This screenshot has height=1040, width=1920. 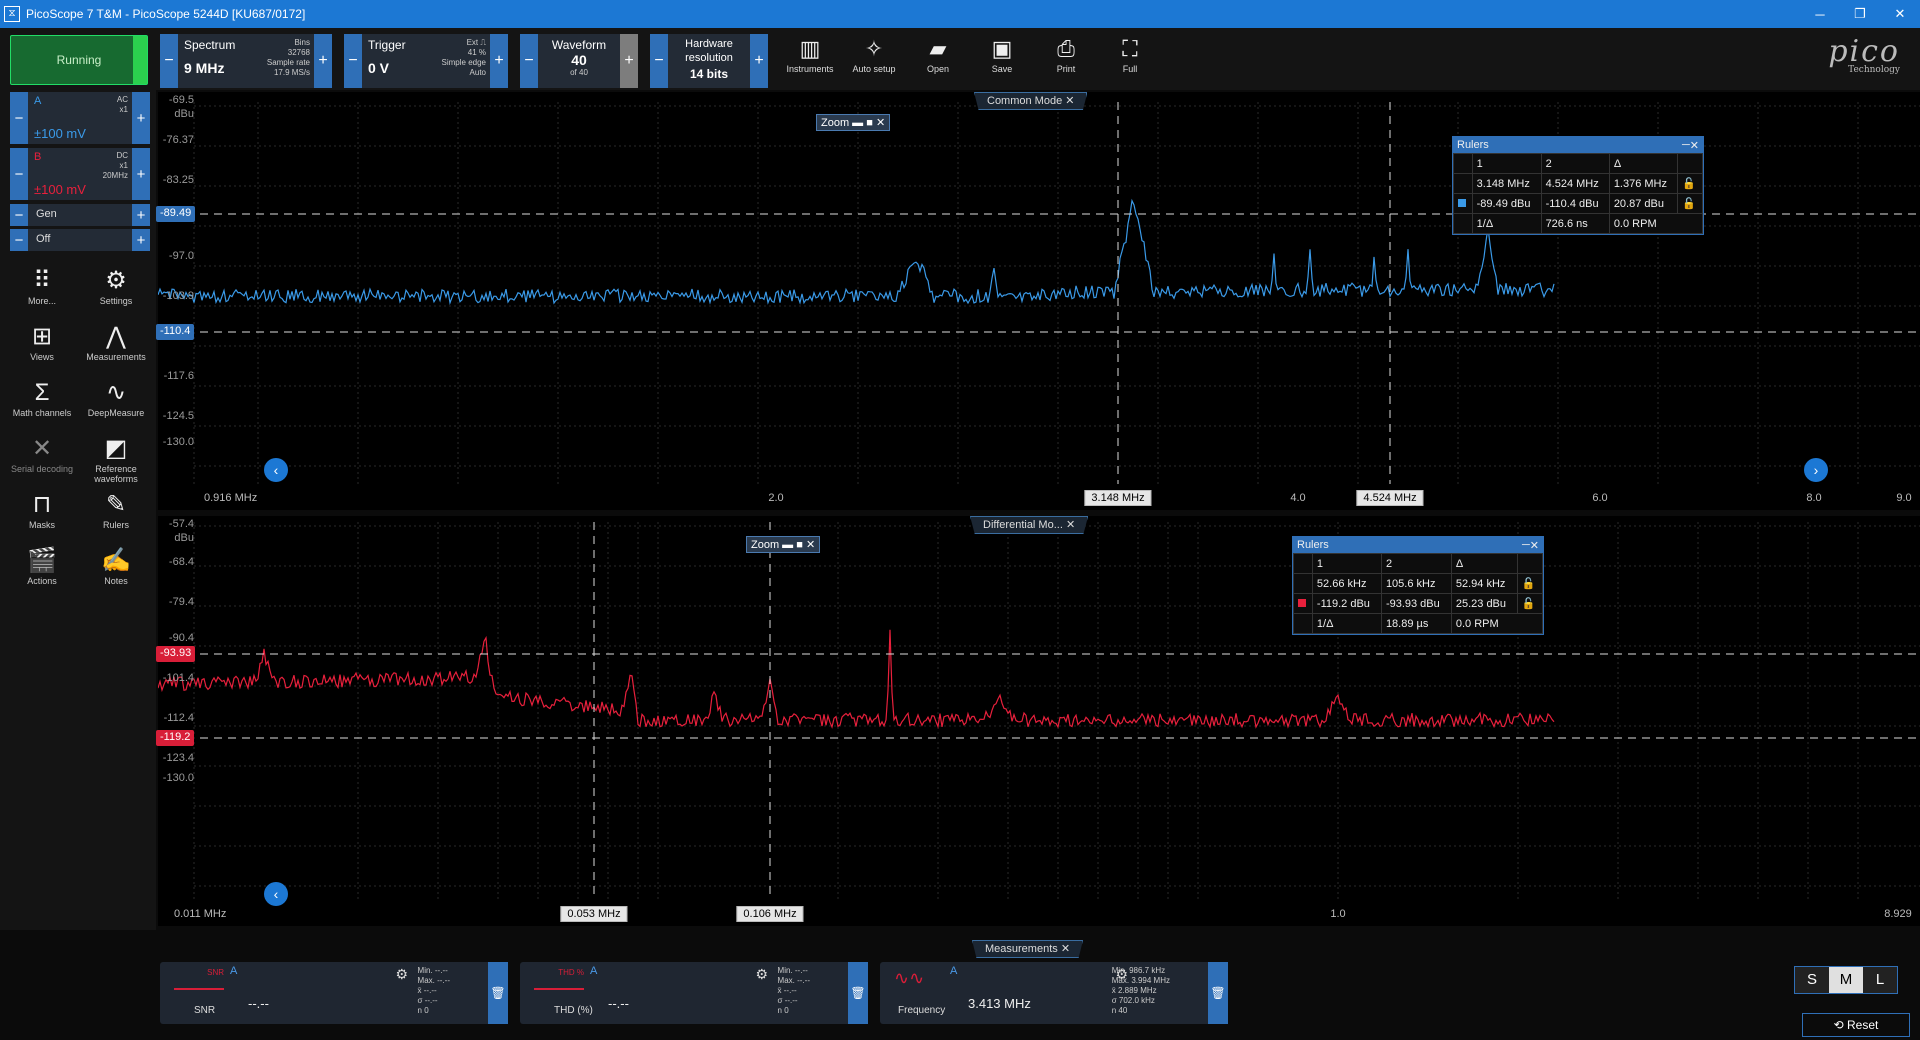 What do you see at coordinates (42, 566) in the screenshot?
I see `tool-actions: 🎬 Actions` at bounding box center [42, 566].